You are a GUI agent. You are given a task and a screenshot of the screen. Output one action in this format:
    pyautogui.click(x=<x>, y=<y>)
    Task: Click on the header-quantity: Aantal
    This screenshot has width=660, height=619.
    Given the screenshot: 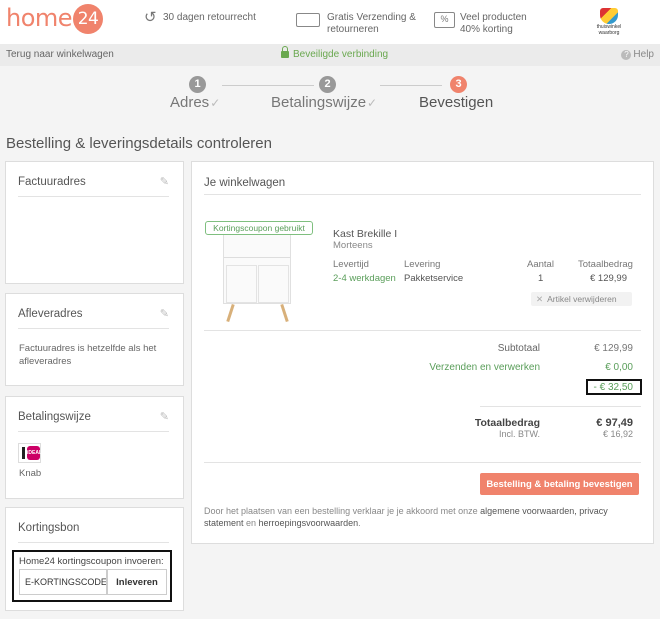 What is the action you would take?
    pyautogui.click(x=540, y=264)
    